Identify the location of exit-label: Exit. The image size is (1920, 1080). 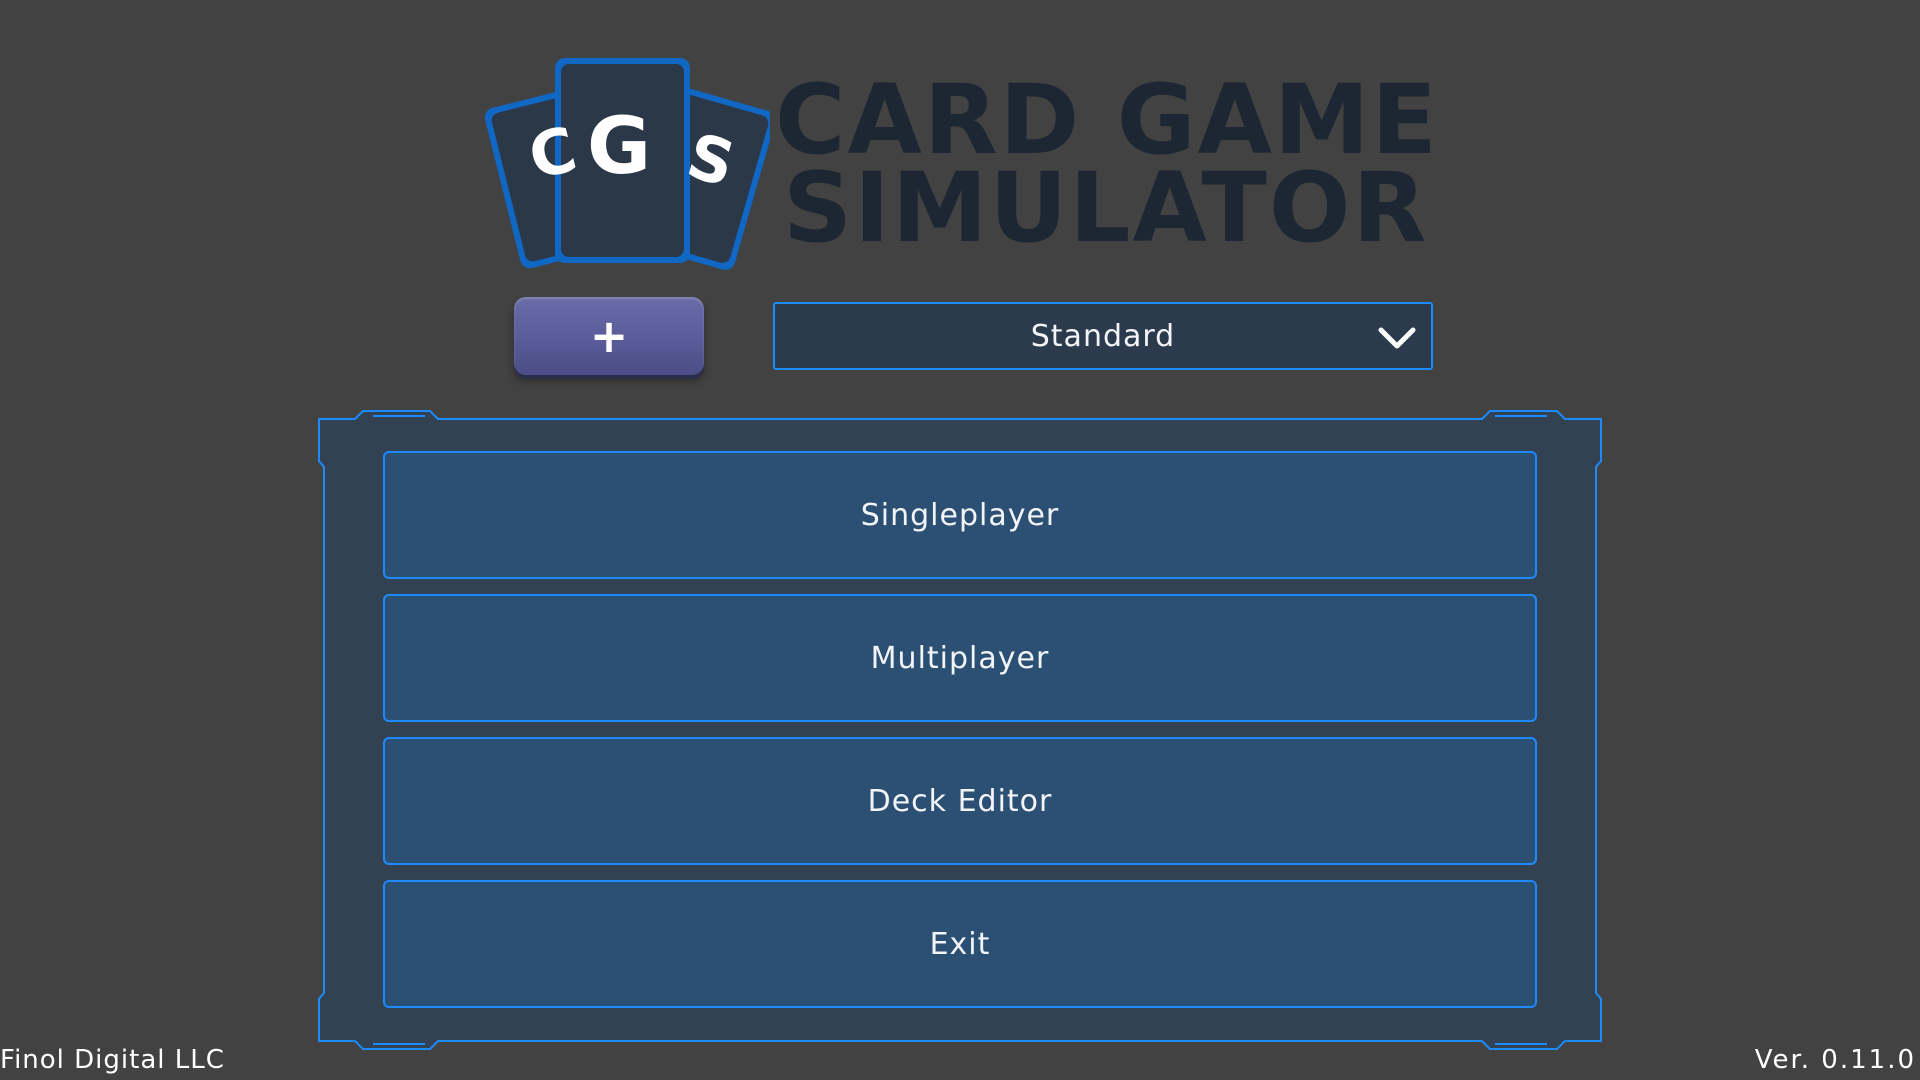
(960, 944).